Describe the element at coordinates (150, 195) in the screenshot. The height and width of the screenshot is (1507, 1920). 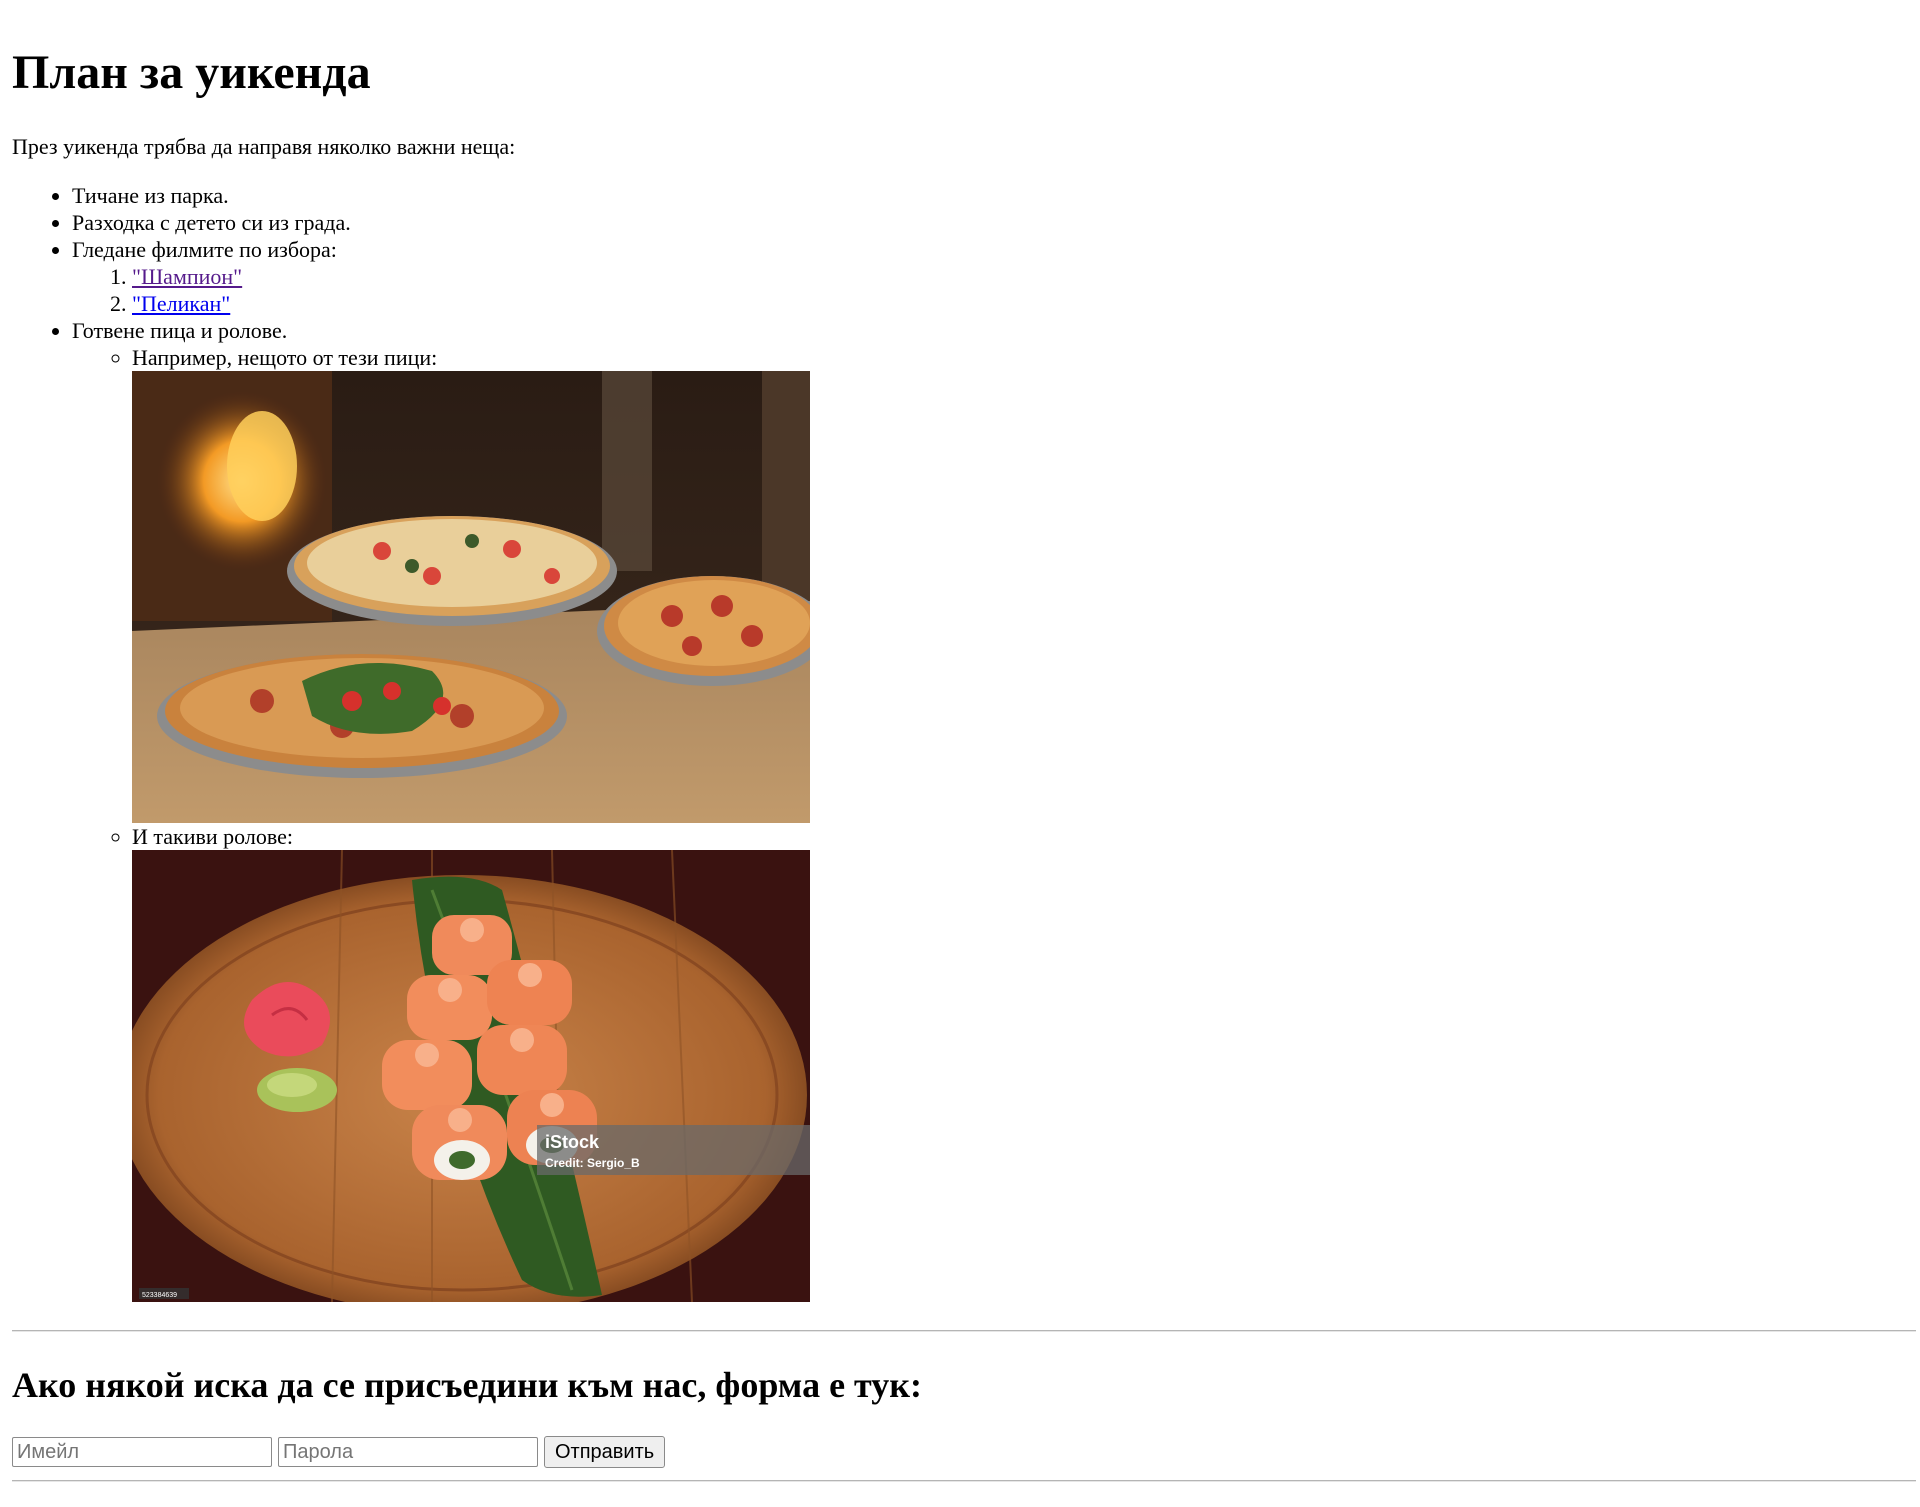
I see `plan-item-run: Тичане из парка.` at that location.